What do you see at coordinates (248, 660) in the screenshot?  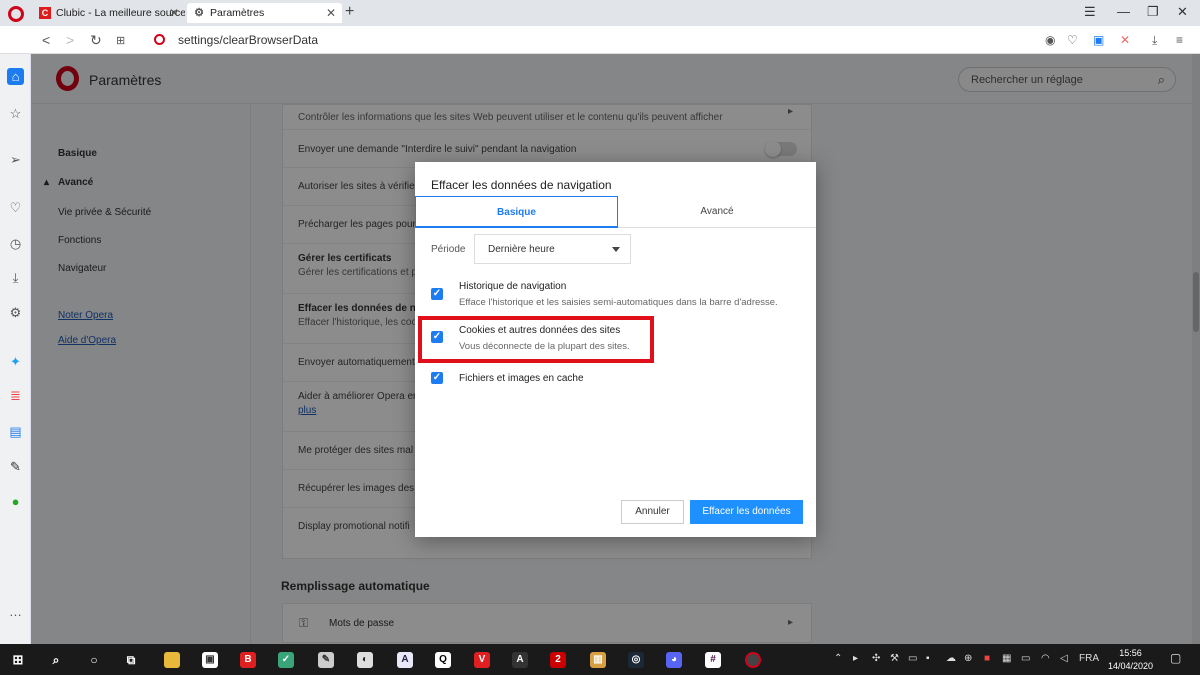 I see `b-app-icon: B` at bounding box center [248, 660].